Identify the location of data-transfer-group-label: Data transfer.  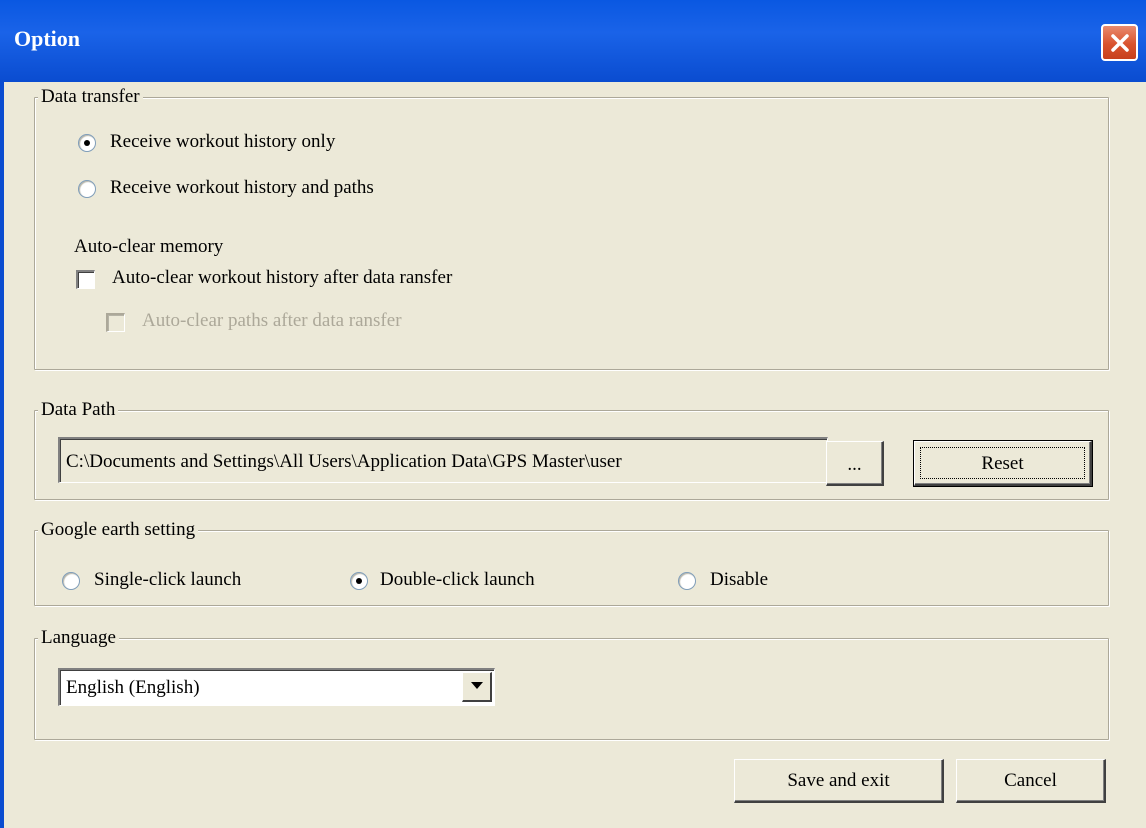
(90, 97).